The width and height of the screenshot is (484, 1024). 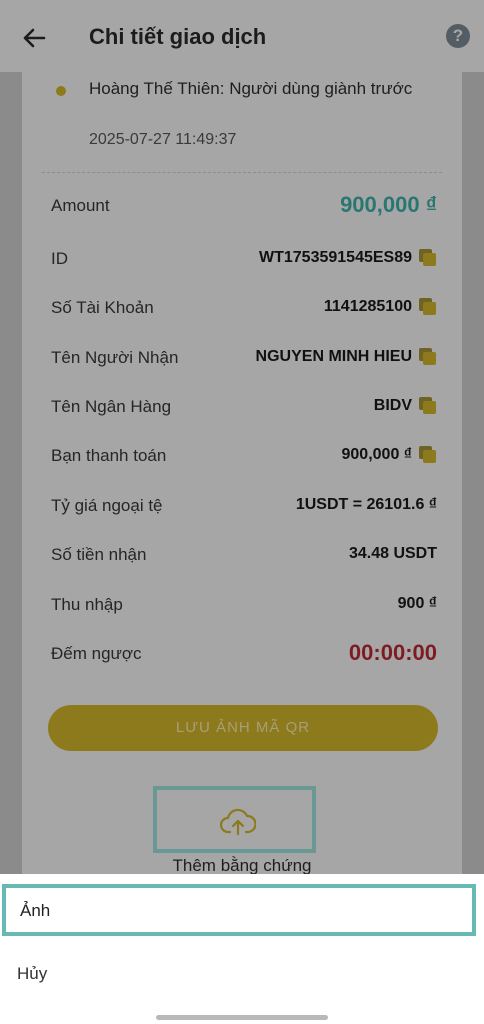 I want to click on save-qr-button: LƯU ẢNH MÃ QR, so click(x=243, y=728).